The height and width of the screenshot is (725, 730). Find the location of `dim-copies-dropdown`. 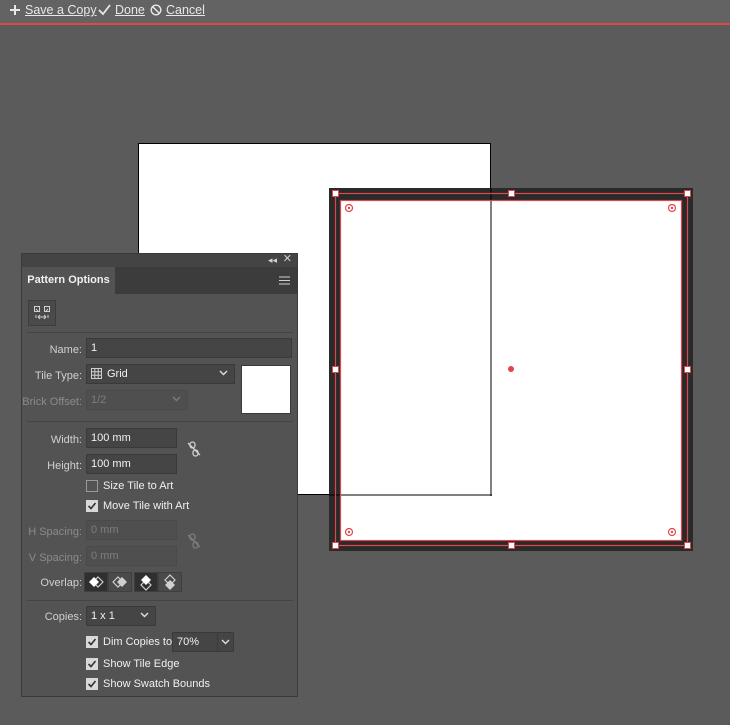

dim-copies-dropdown is located at coordinates (225, 642).